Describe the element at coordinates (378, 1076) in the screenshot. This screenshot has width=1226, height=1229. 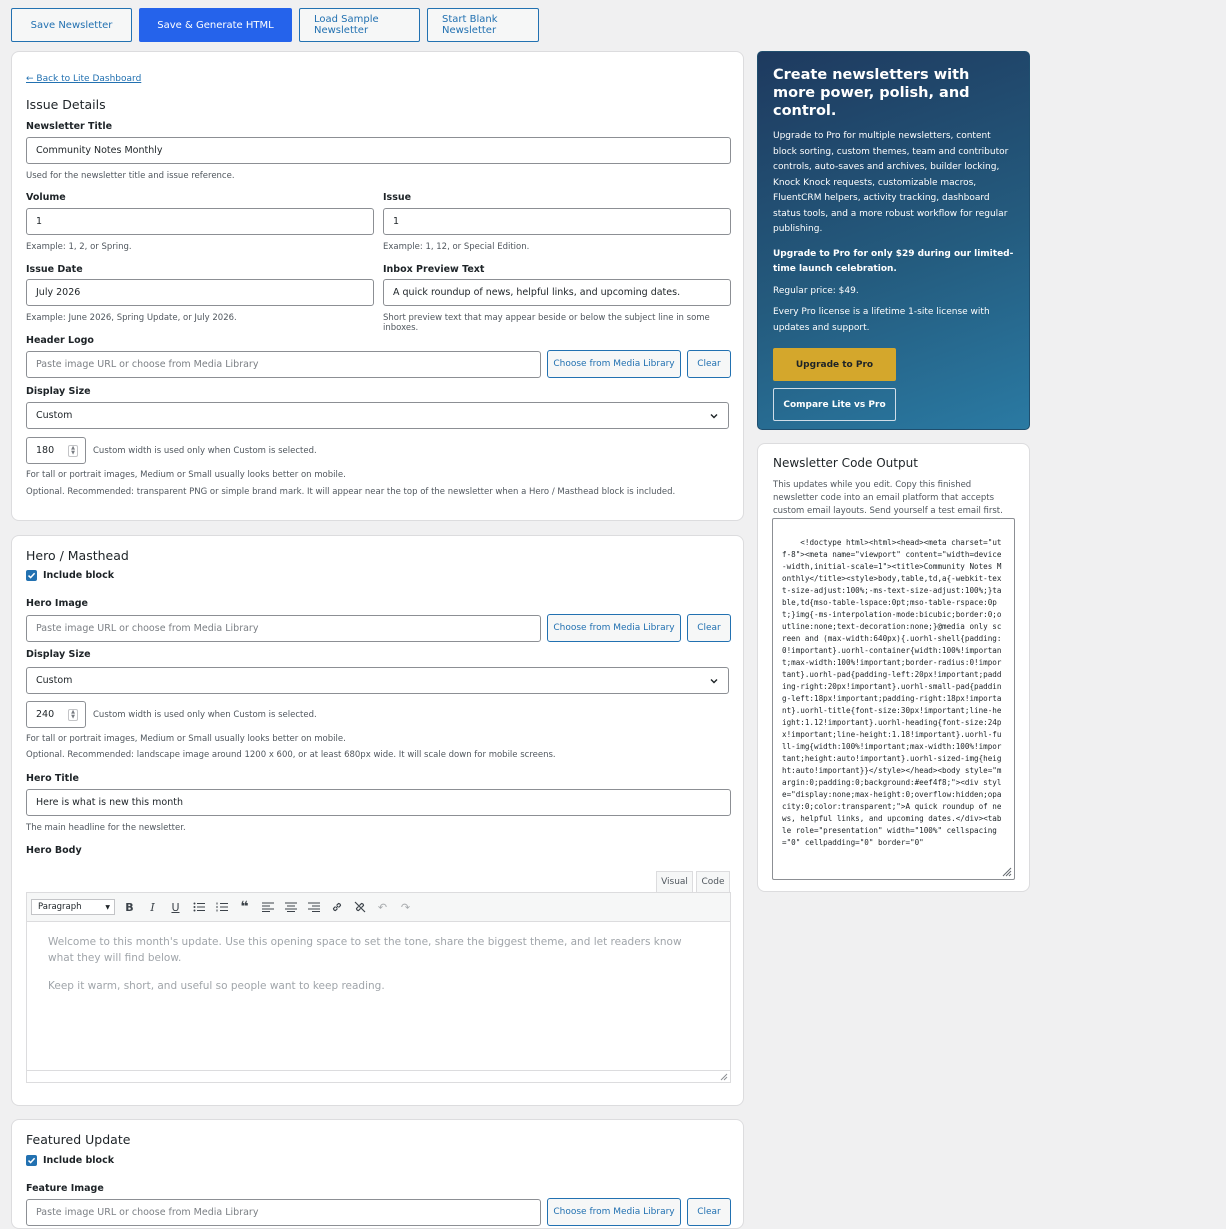
I see `editor-resize-bar` at that location.